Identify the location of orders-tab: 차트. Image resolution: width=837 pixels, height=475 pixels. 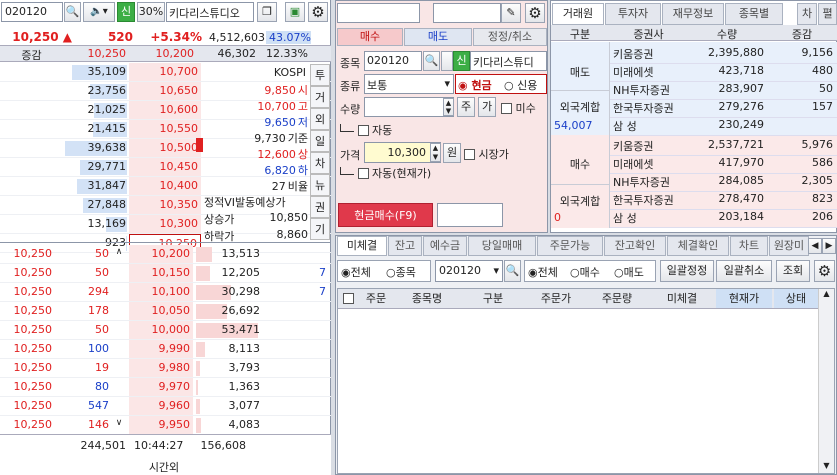
(749, 246).